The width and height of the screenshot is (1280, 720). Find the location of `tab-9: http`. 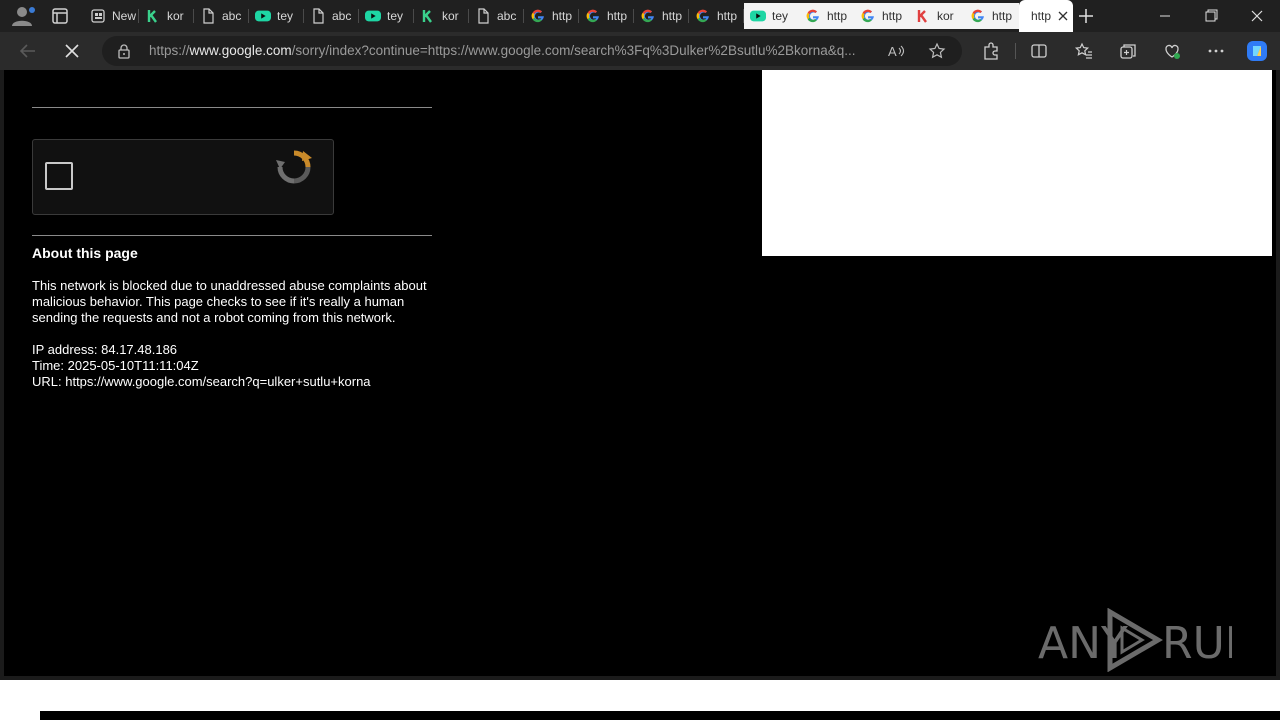

tab-9: http is located at coordinates (551, 16).